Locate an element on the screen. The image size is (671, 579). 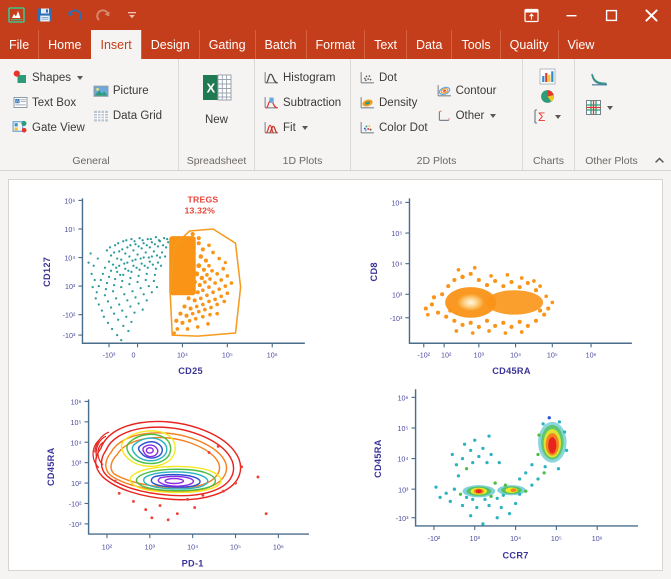
customize-qat-icon is located at coordinates (132, 15).